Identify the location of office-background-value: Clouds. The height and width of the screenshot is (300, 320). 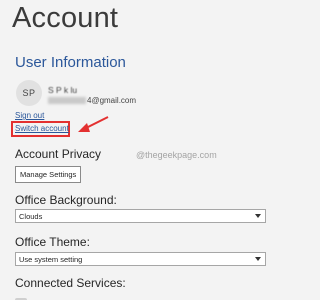
(31, 216).